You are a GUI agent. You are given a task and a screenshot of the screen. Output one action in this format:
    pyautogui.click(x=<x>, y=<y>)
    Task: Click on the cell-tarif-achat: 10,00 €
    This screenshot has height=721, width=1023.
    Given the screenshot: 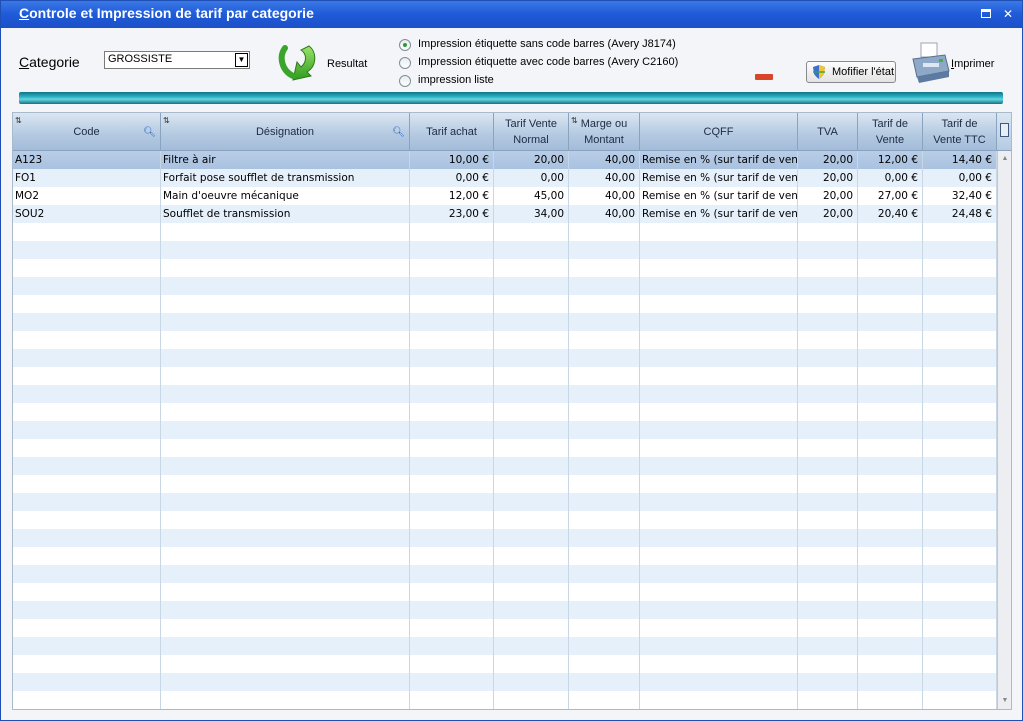 What is the action you would take?
    pyautogui.click(x=452, y=160)
    